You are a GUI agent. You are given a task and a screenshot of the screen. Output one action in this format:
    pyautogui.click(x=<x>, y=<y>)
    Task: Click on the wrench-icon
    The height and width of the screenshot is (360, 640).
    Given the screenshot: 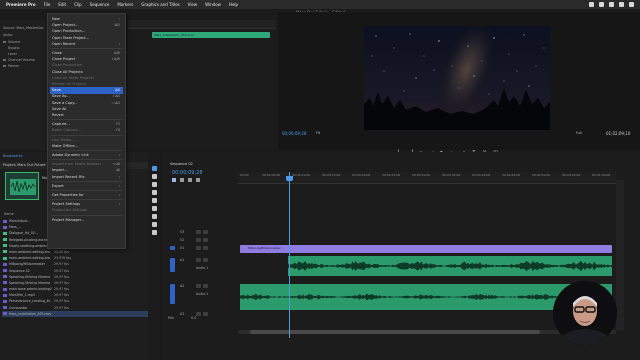 What is the action you would take?
    pyautogui.click(x=198, y=180)
    